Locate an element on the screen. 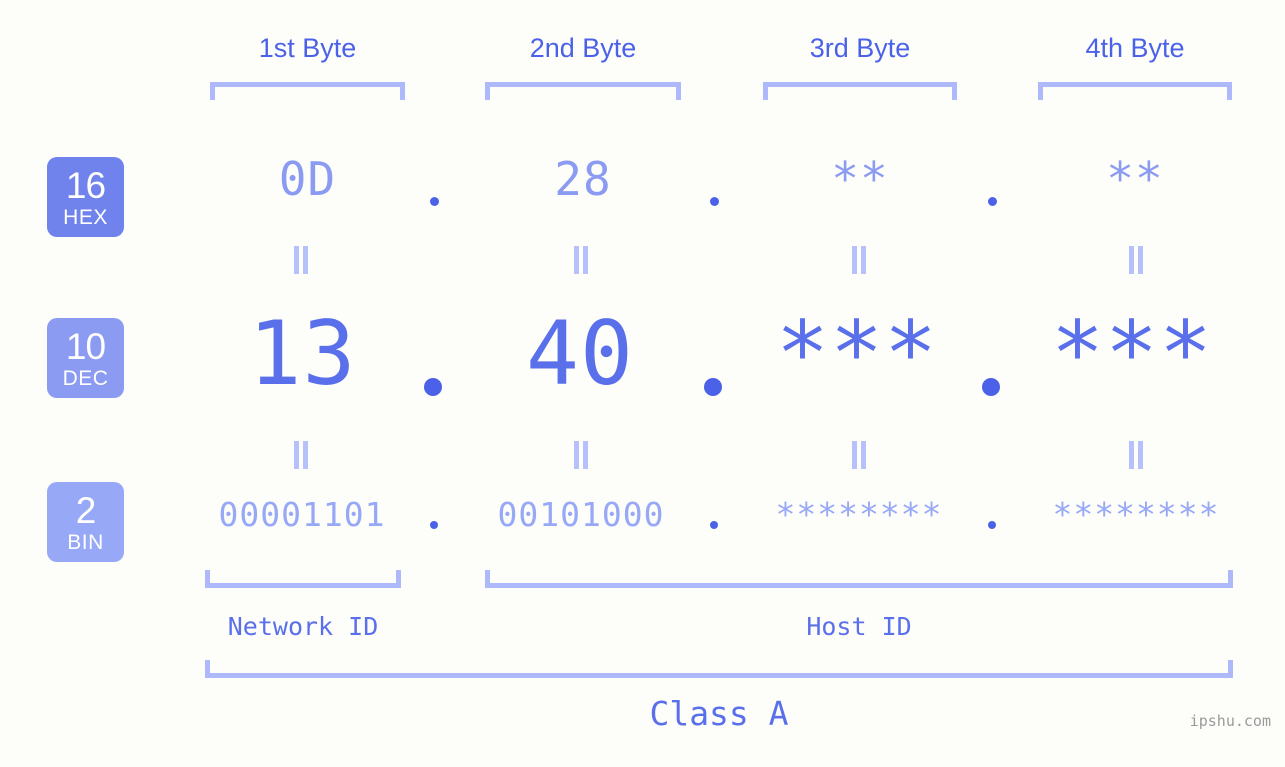 Image resolution: width=1285 pixels, height=767 pixels. hex-byte-4: ** is located at coordinates (1135, 179).